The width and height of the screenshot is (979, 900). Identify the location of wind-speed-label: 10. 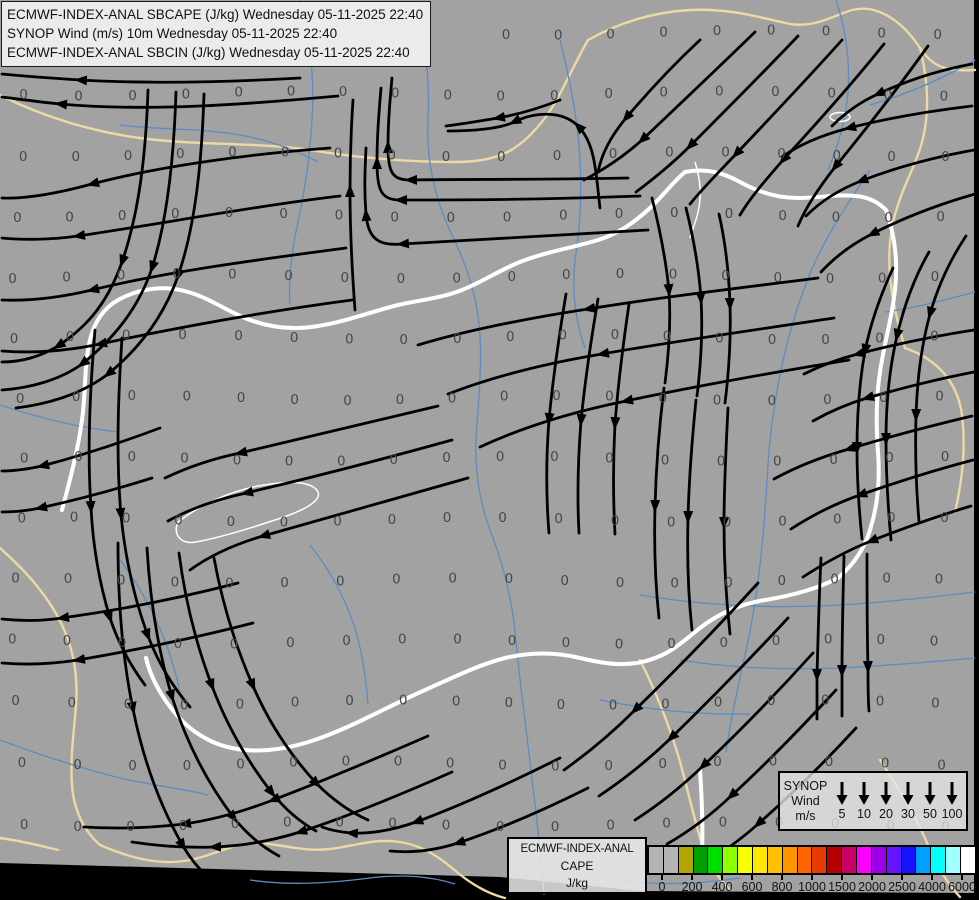
(864, 814).